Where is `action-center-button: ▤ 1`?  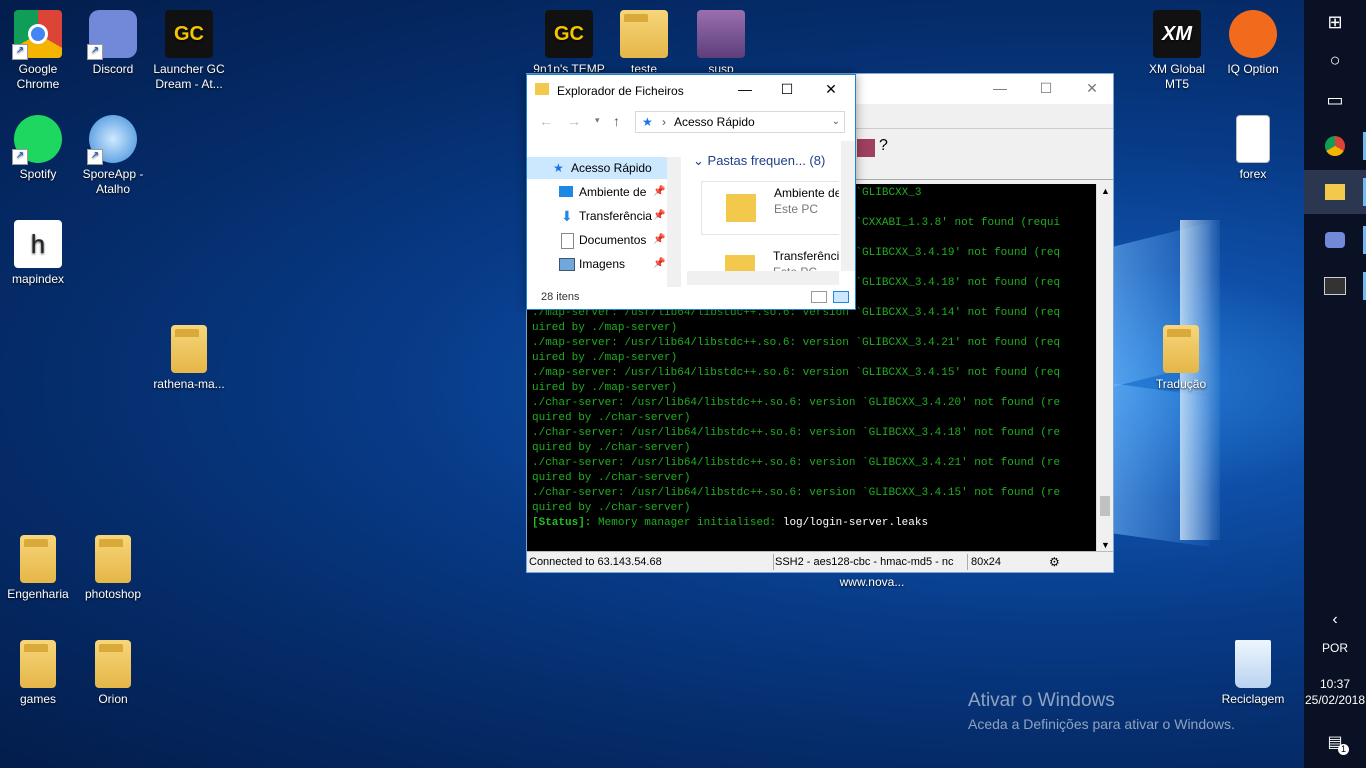
action-center-button: ▤ 1 is located at coordinates (1335, 742).